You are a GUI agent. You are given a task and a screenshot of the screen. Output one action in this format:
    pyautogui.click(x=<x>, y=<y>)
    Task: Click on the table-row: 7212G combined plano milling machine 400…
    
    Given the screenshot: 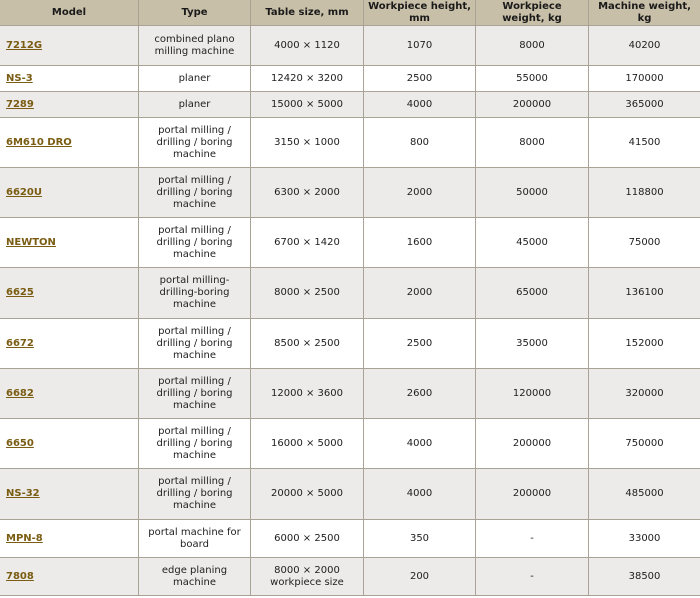 What is the action you would take?
    pyautogui.click(x=350, y=45)
    